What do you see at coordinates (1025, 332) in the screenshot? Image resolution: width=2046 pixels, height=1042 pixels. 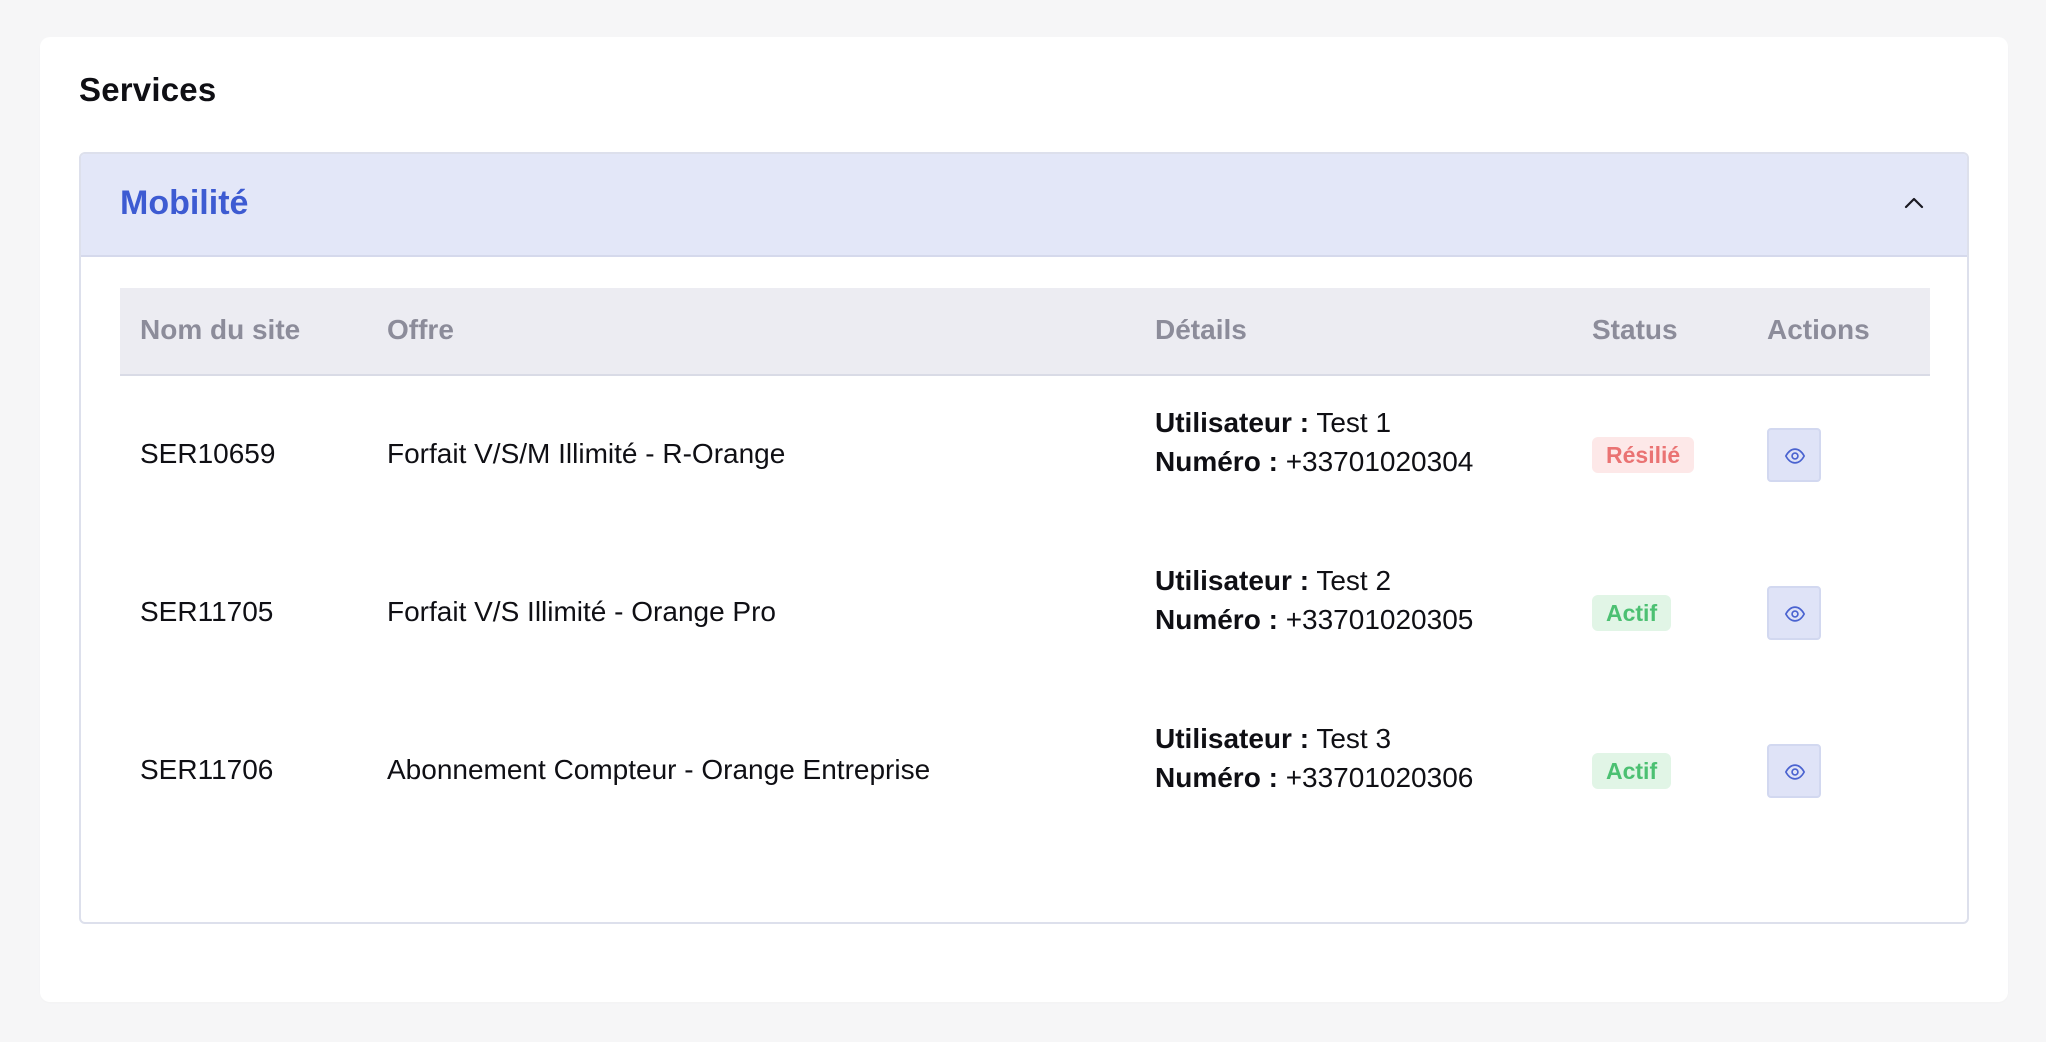 I see `table-header: Nom du site Offre Détails Status Actions` at bounding box center [1025, 332].